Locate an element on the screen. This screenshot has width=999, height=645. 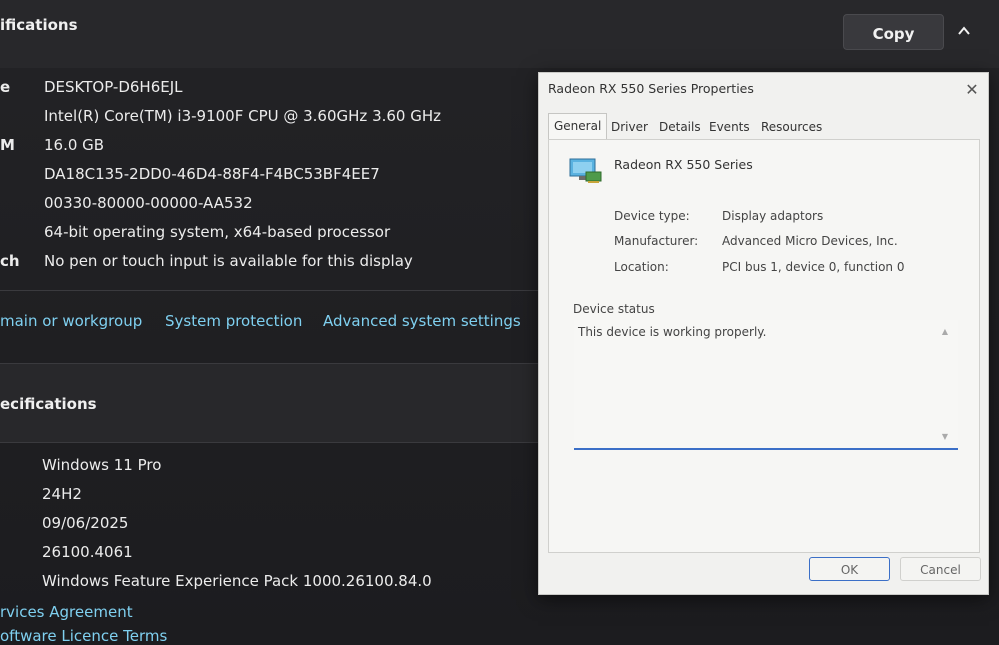
spec-label: ch is located at coordinates (10, 261).